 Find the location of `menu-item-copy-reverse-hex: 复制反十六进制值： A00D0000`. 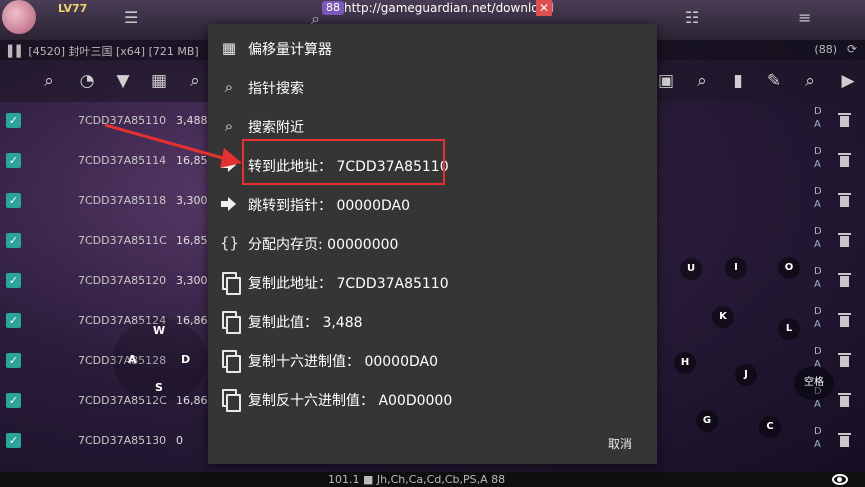

menu-item-copy-reverse-hex: 复制反十六进制值： A00D0000 is located at coordinates (432, 399).